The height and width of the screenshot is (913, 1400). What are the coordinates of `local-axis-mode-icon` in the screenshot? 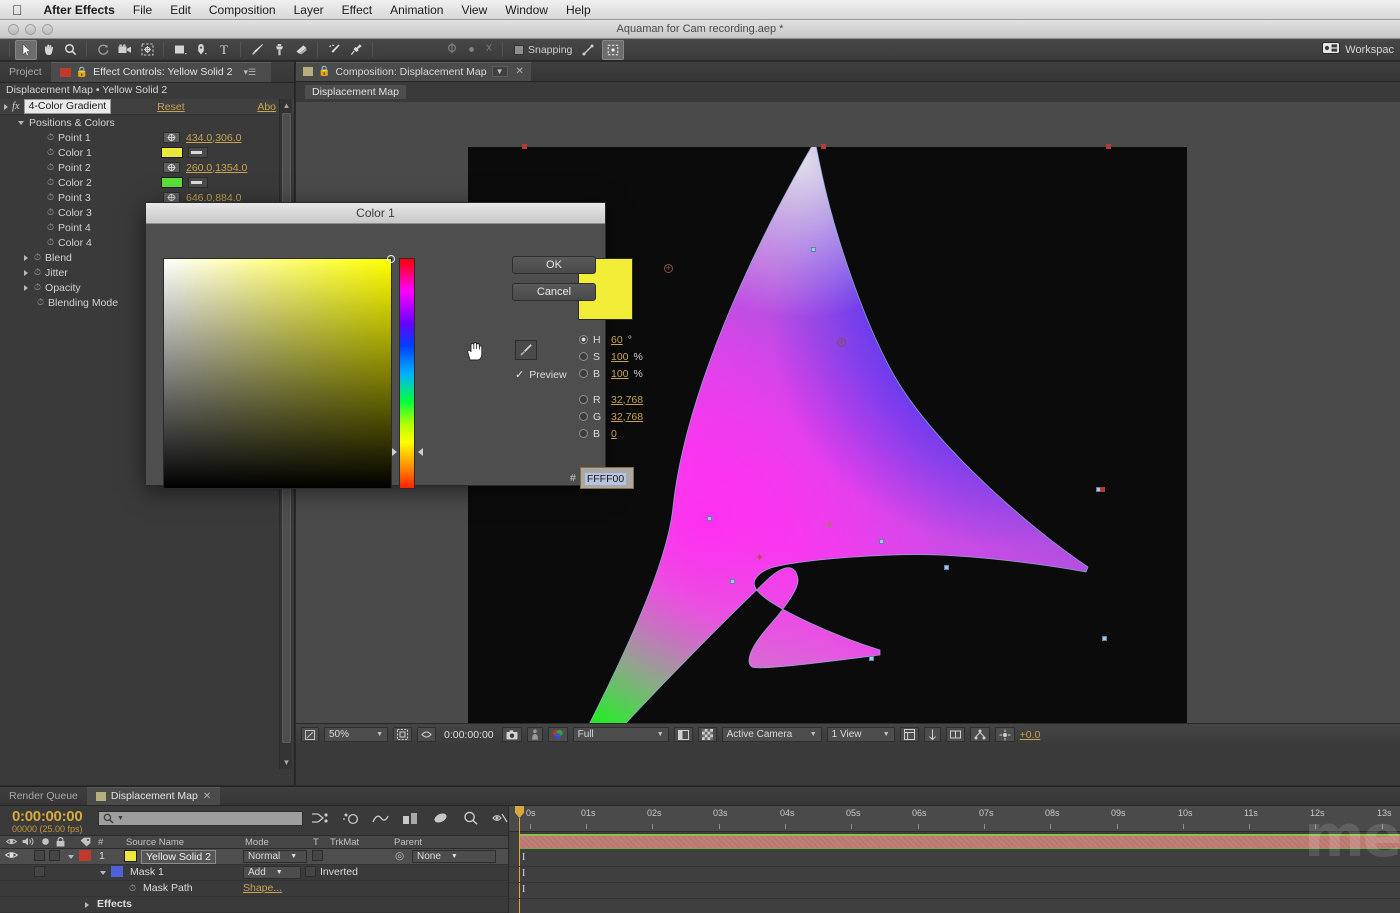 It's located at (588, 50).